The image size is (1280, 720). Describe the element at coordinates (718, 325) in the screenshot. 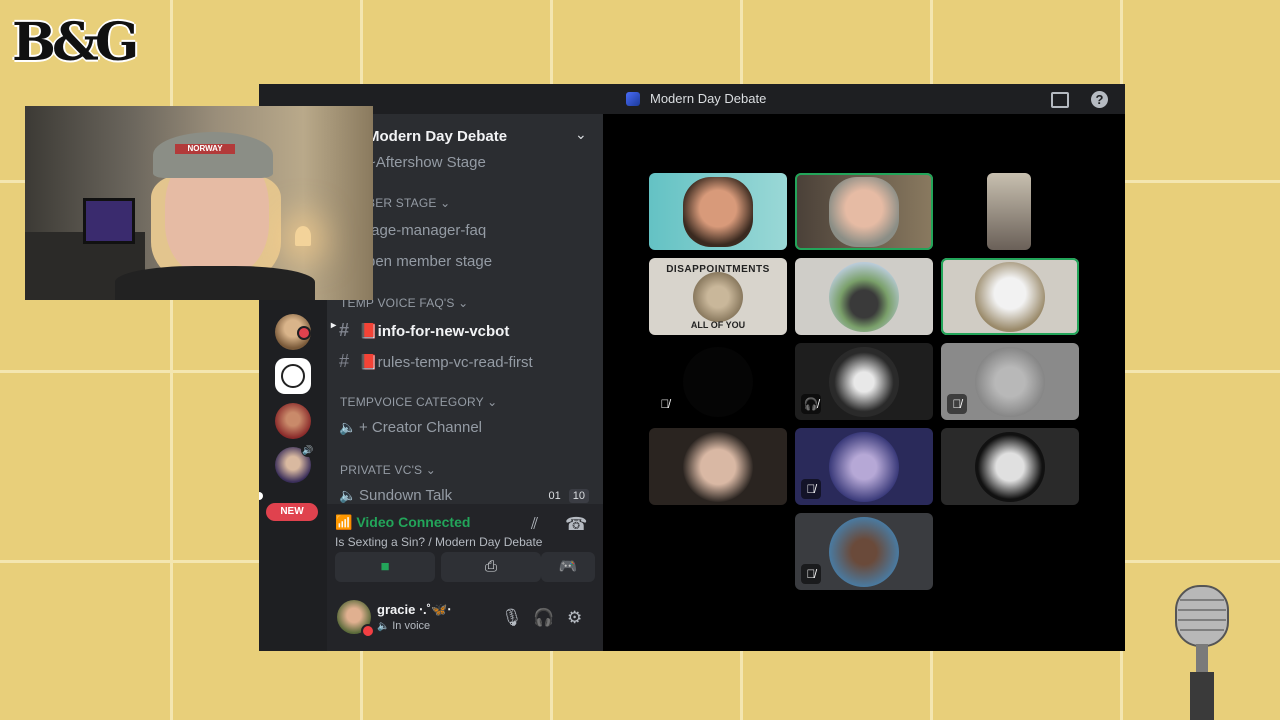

I see `avatar-text-bottom: ALL OF YOU` at that location.